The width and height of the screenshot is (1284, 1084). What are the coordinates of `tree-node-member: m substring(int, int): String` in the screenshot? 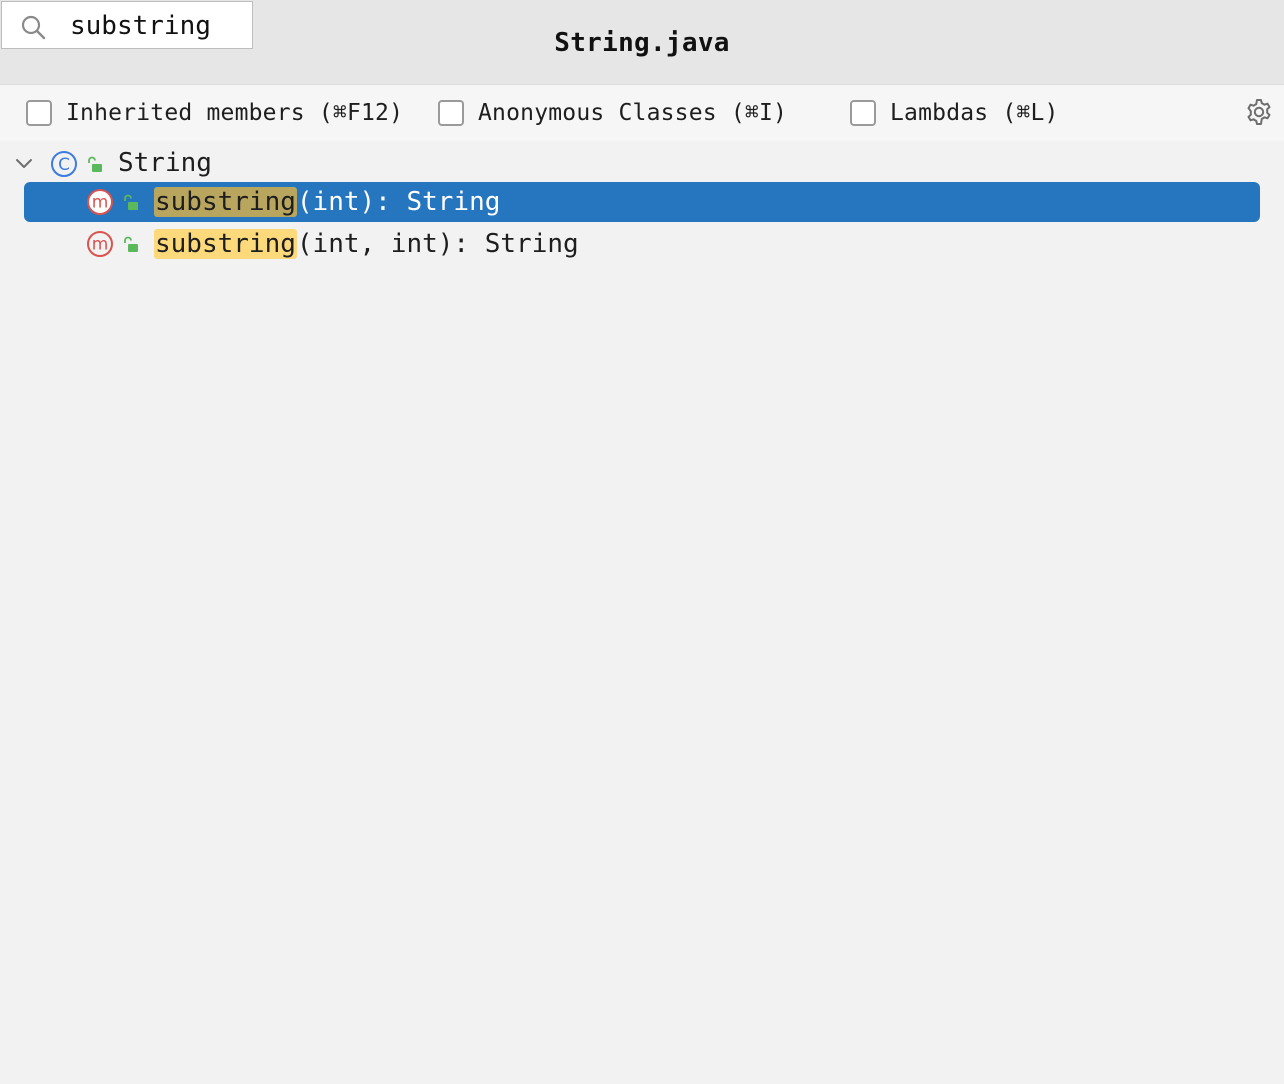 It's located at (642, 244).